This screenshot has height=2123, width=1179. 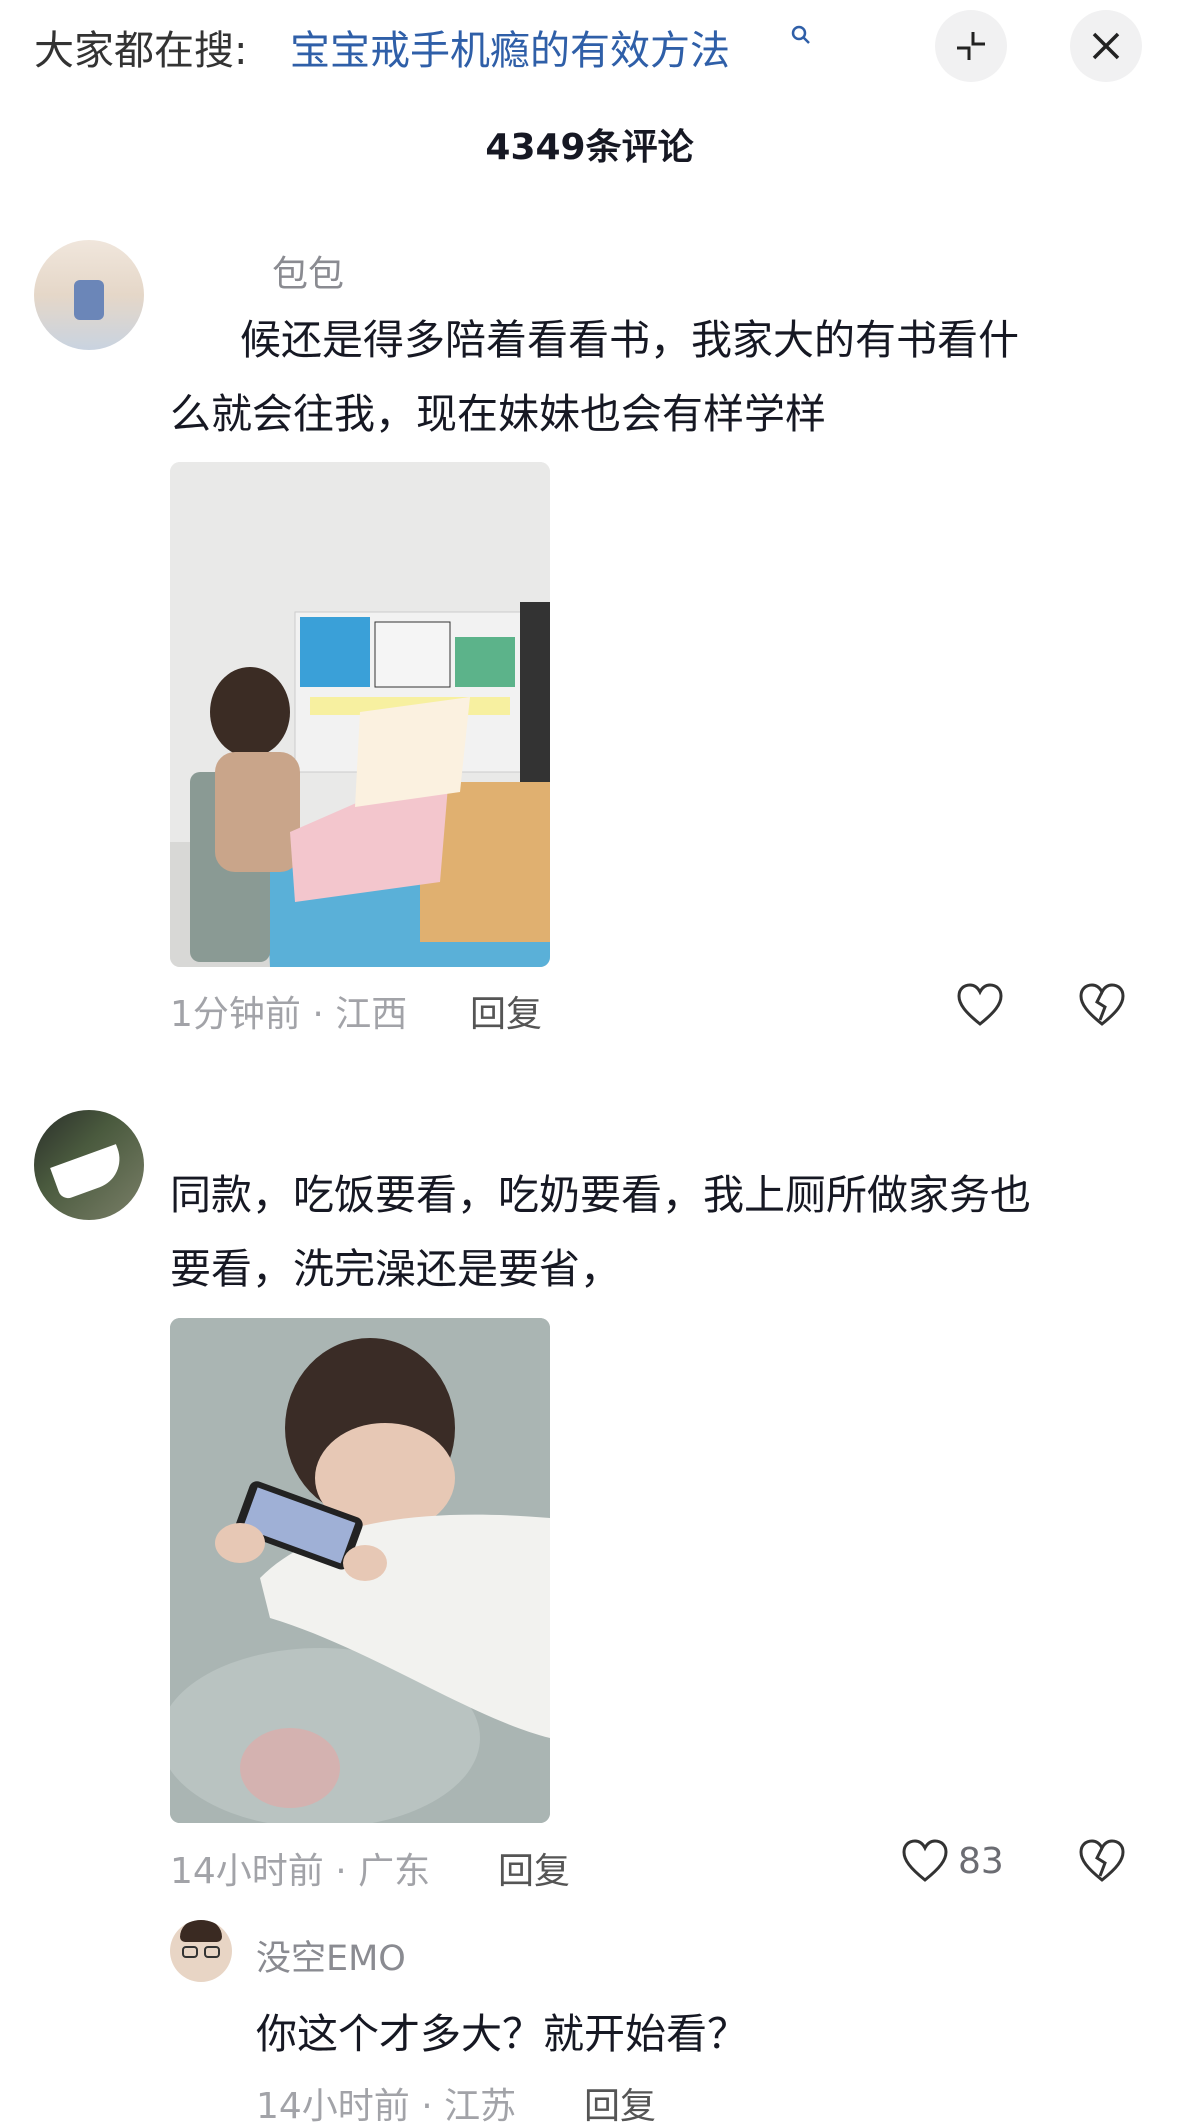 I want to click on collapse-button, so click(x=971, y=46).